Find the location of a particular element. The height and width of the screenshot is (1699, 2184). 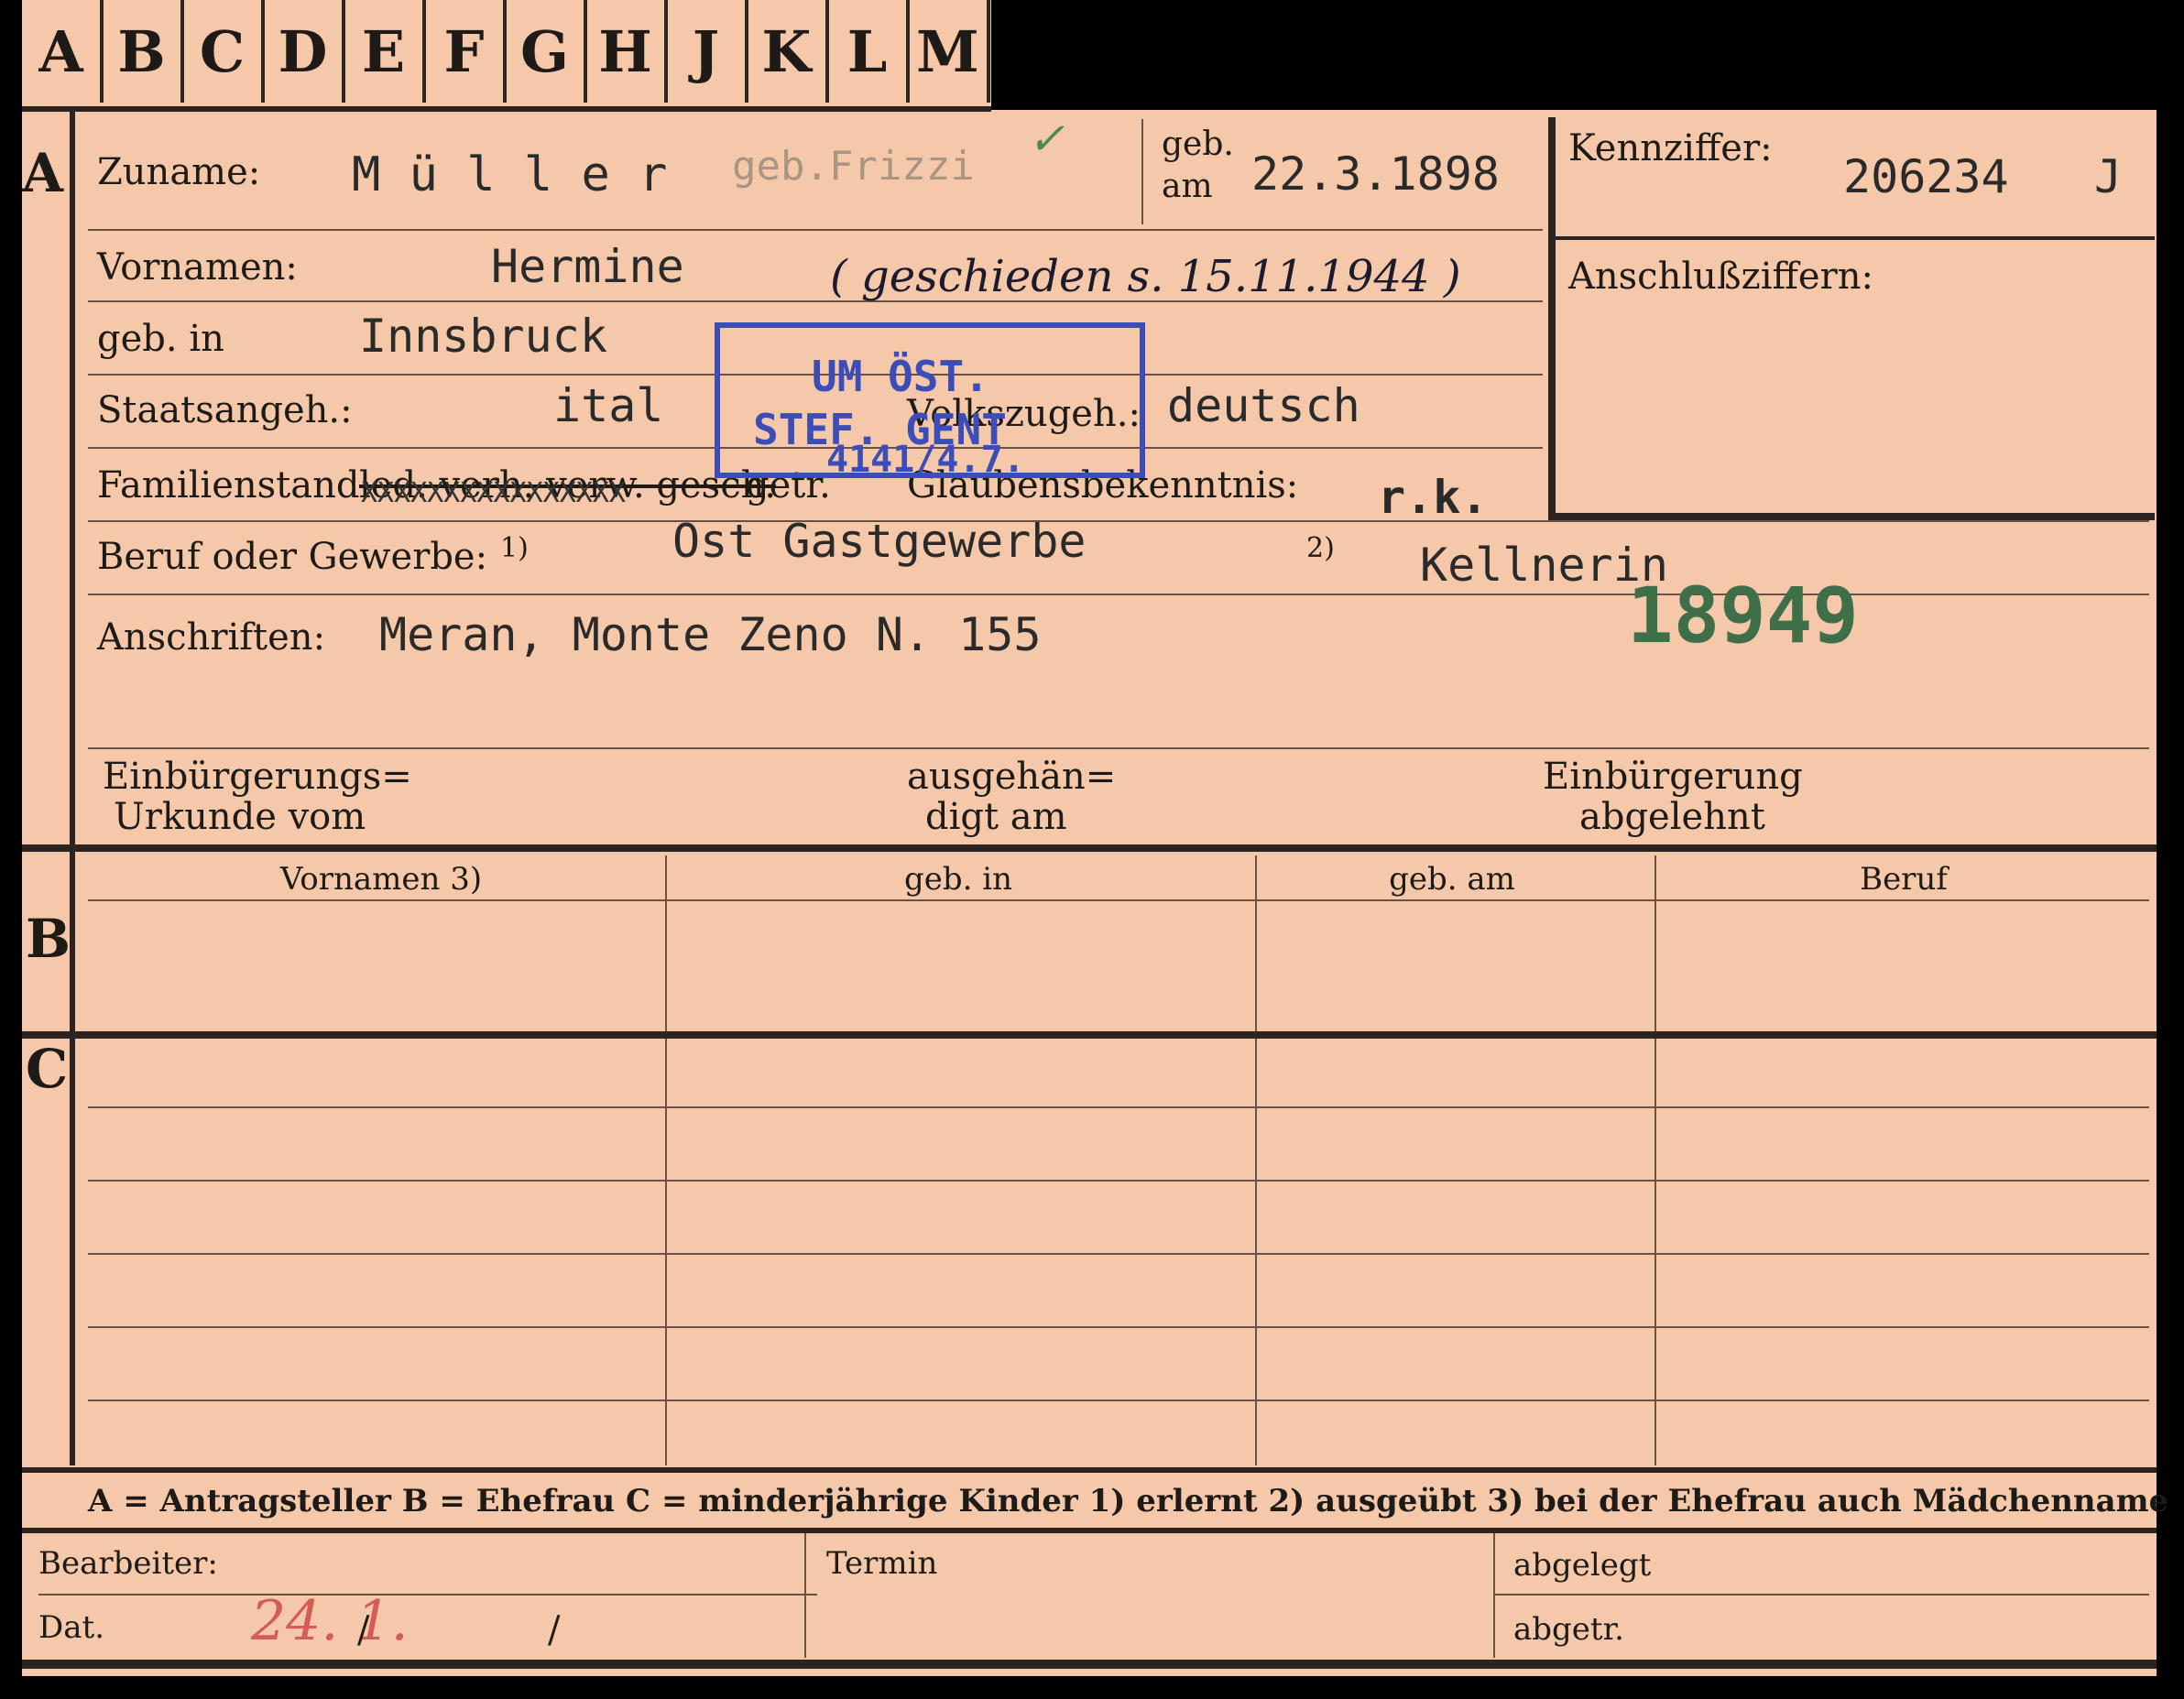

tab-letter: H is located at coordinates (627, 51).